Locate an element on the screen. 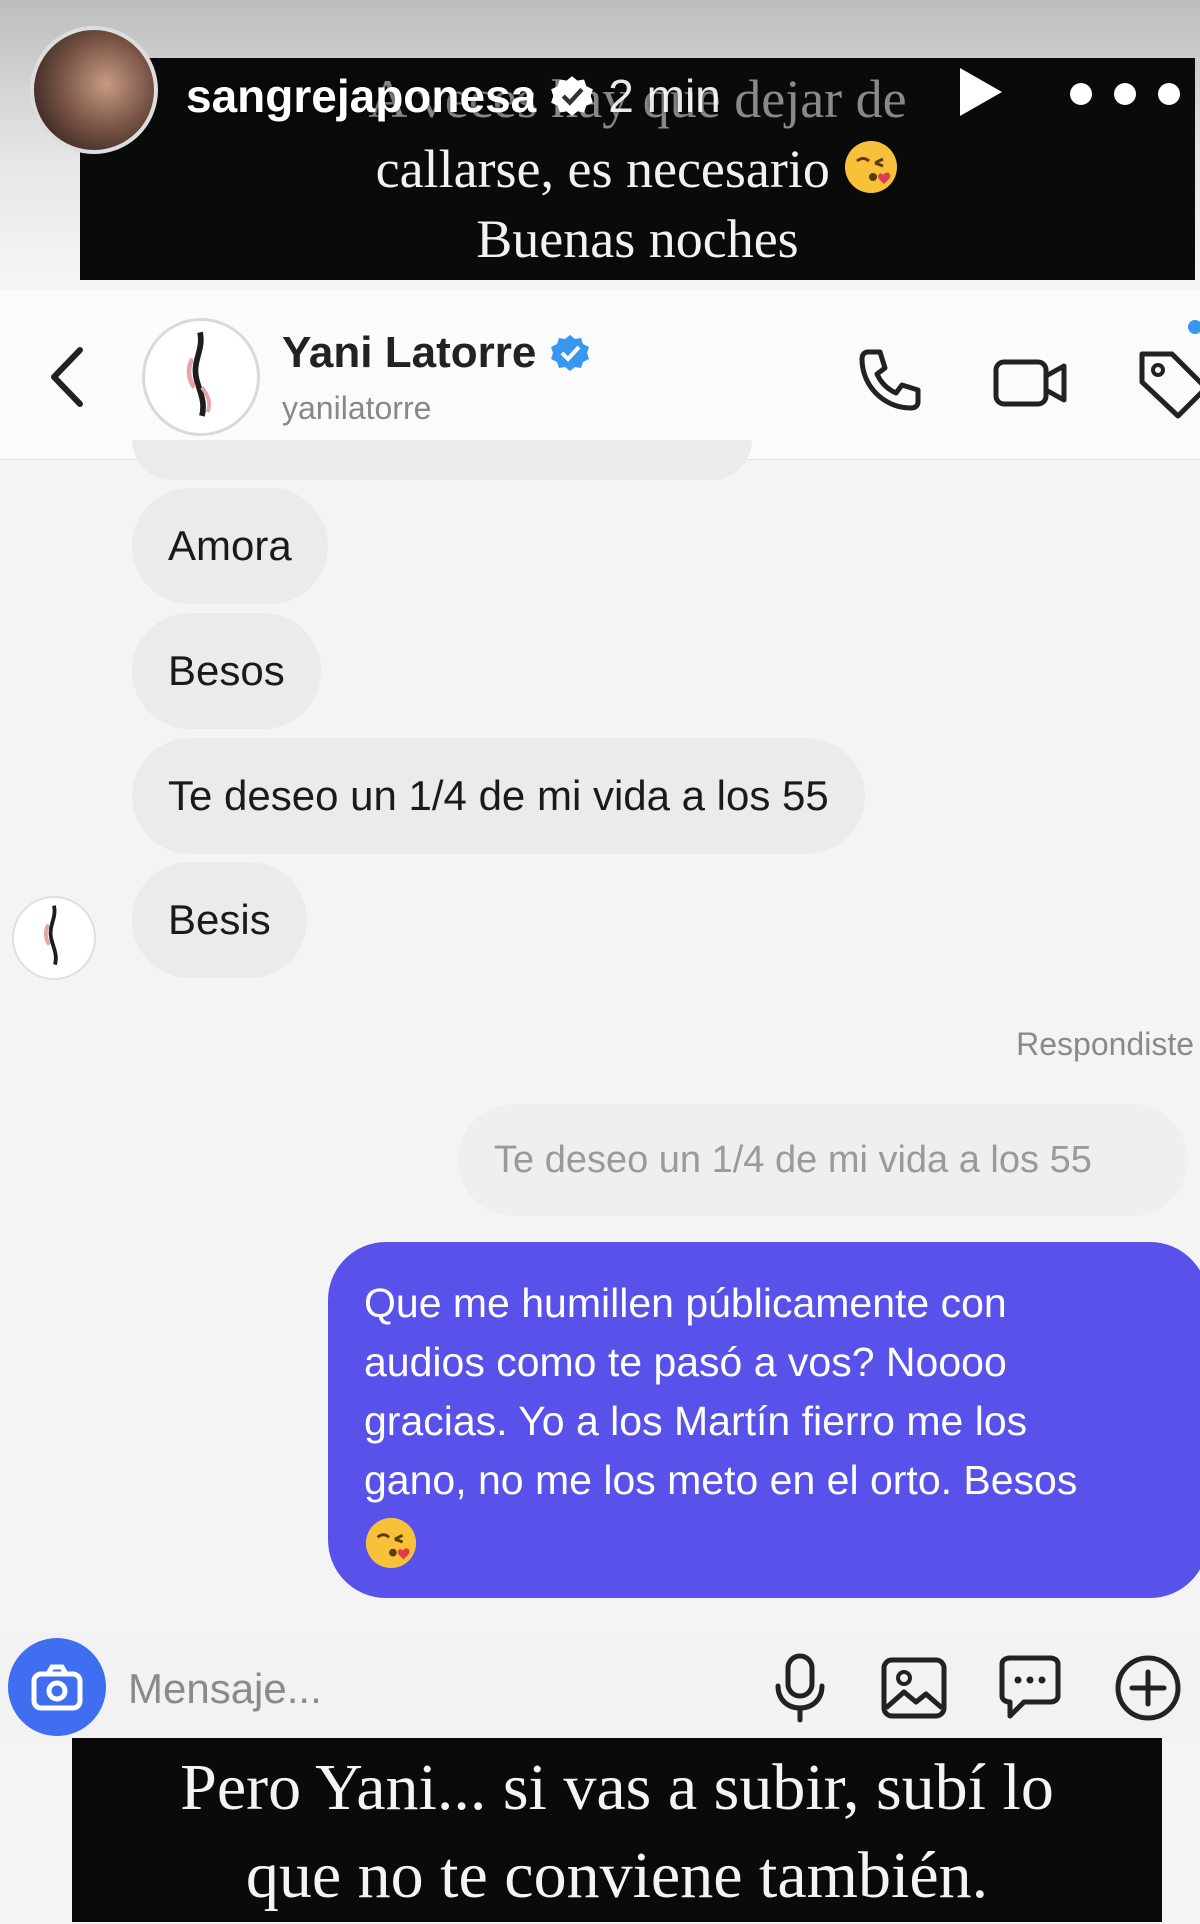  back-arrow-icon is located at coordinates (70, 377).